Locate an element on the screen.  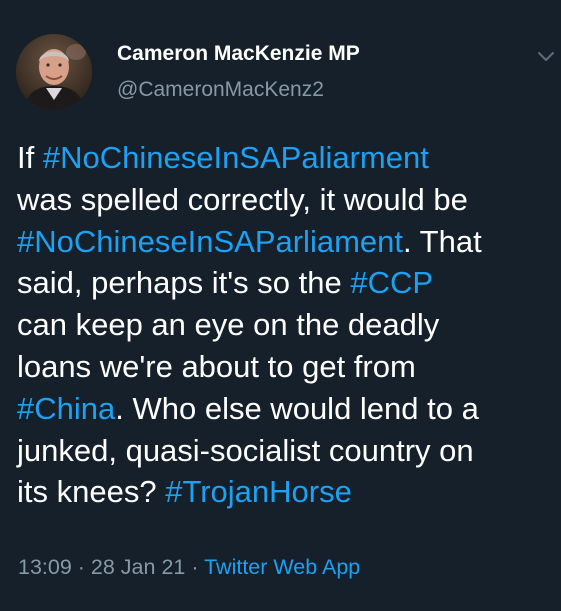
author-handle: @CameronMacKenz2 is located at coordinates (220, 90).